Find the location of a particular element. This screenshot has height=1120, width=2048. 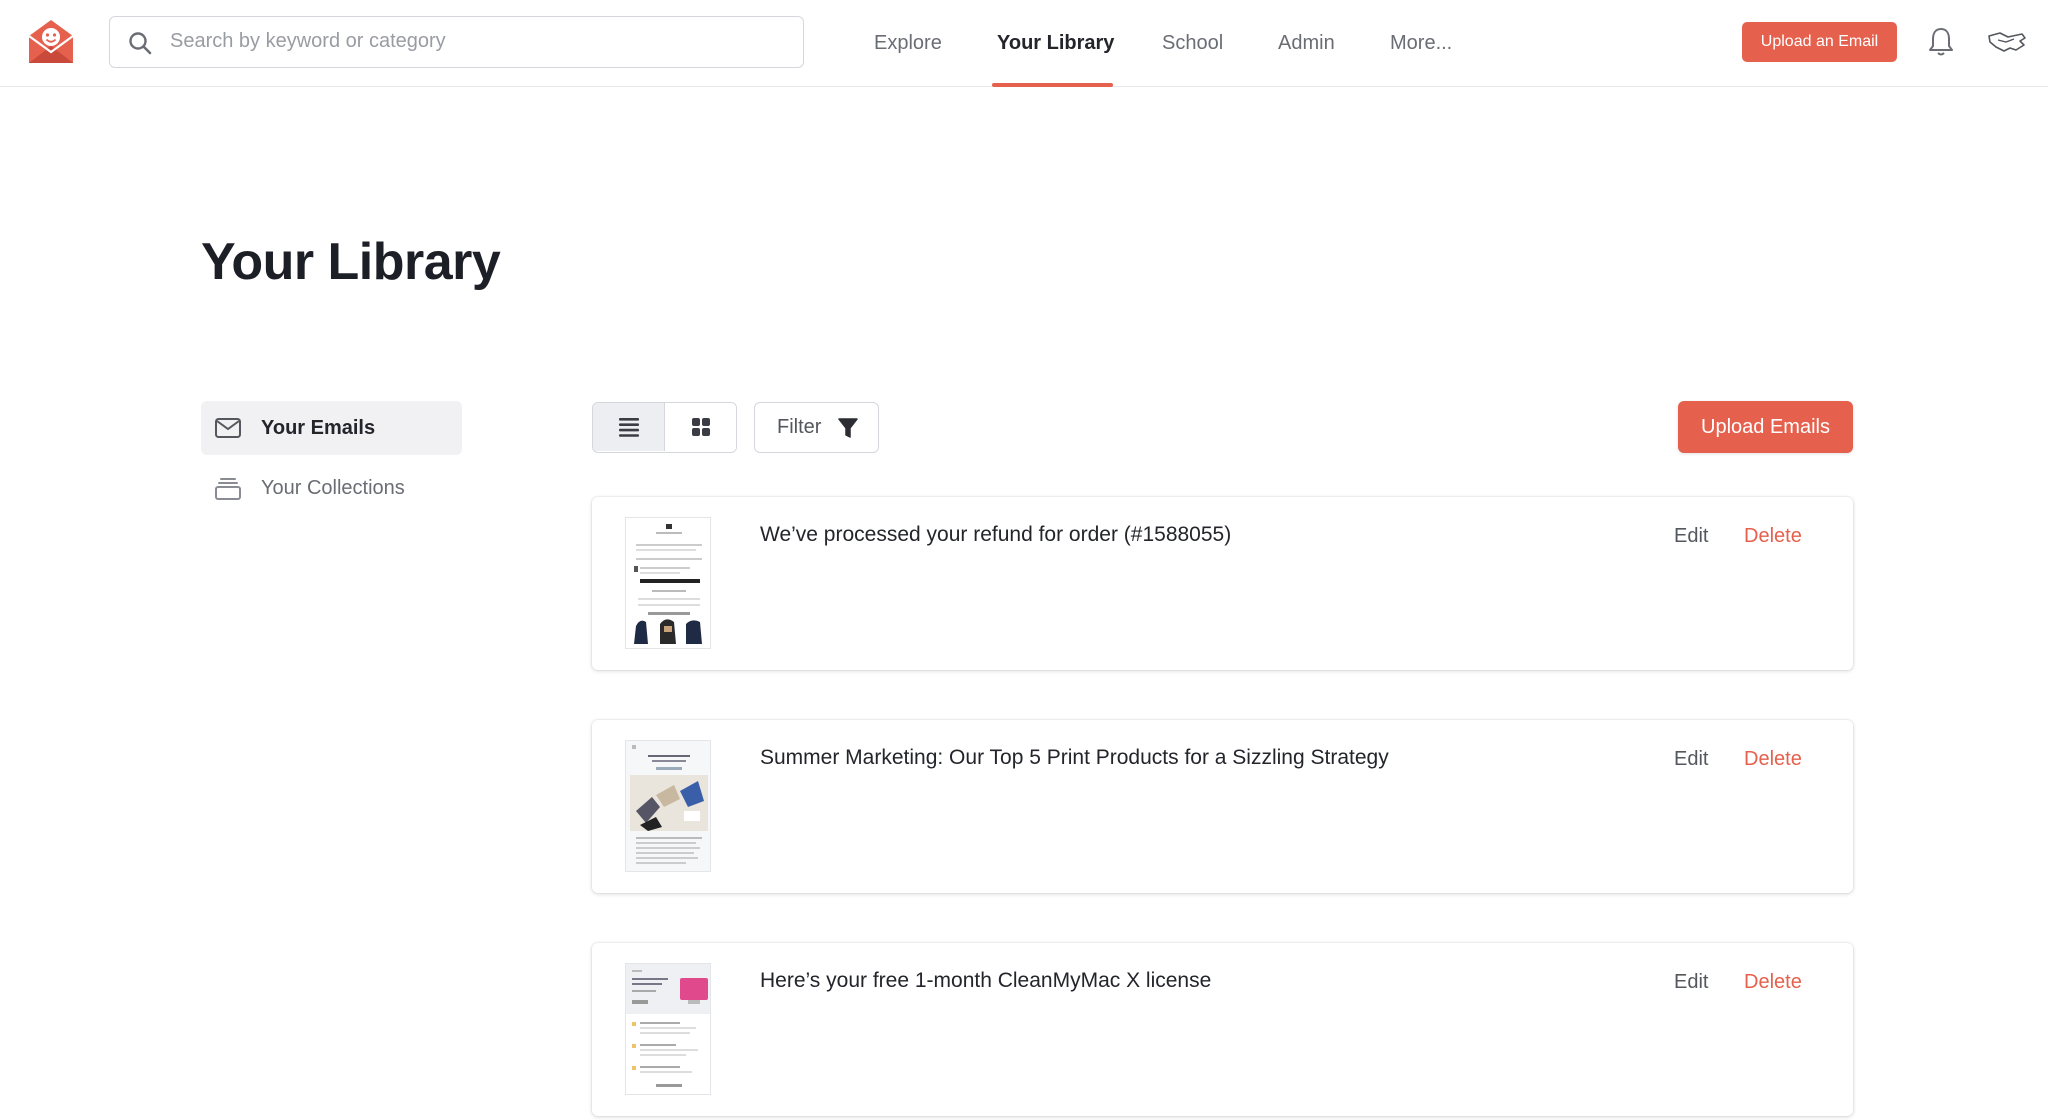

nav-your-library: Your Library is located at coordinates (1055, 43).